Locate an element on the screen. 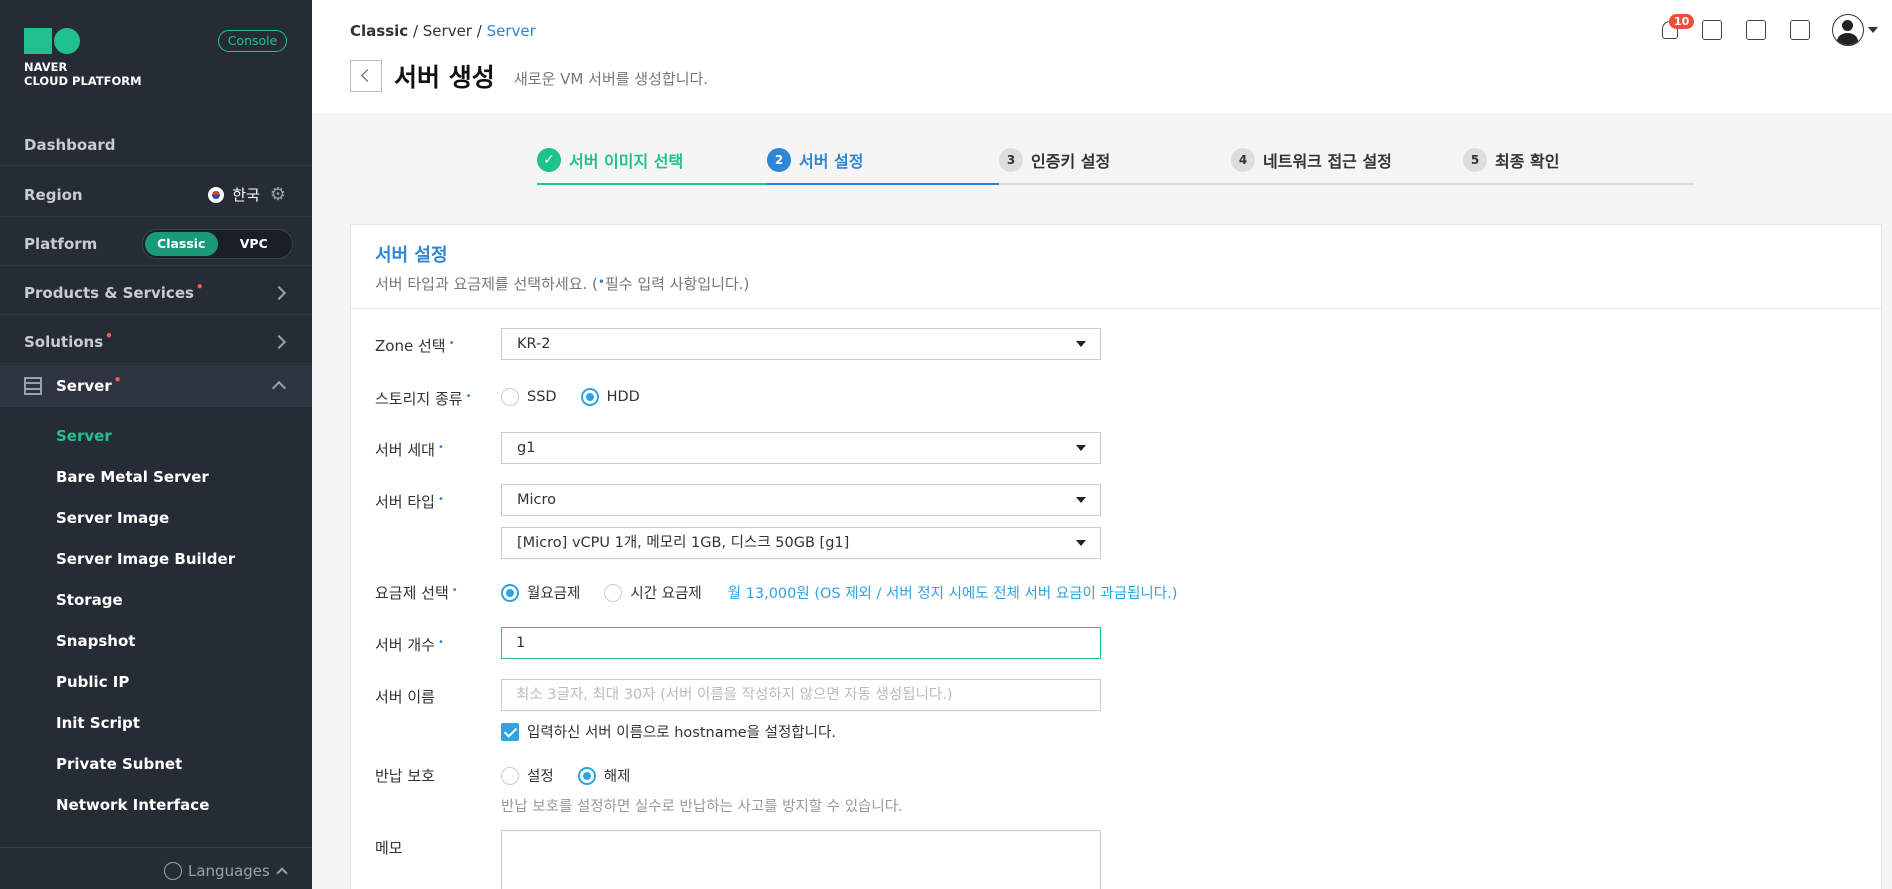 Image resolution: width=1892 pixels, height=889 pixels. page-title: 서버 생성 is located at coordinates (444, 77).